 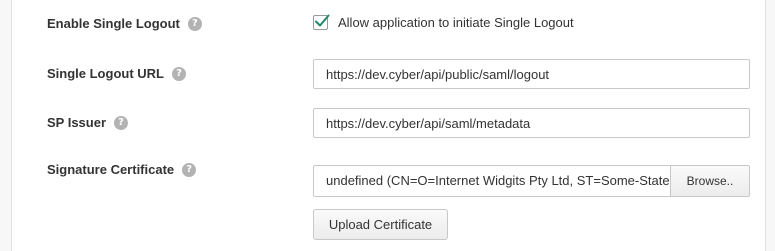 I want to click on enable-single-logout-label-row: Enable Single Logout ?, so click(x=124, y=23).